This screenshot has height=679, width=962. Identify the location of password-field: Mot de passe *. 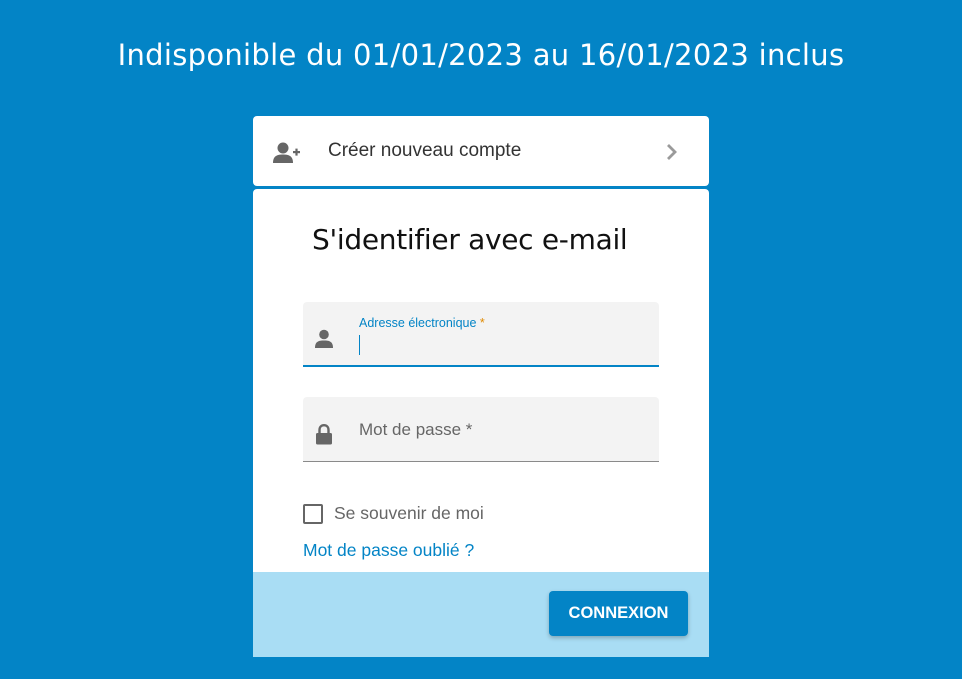
(481, 429).